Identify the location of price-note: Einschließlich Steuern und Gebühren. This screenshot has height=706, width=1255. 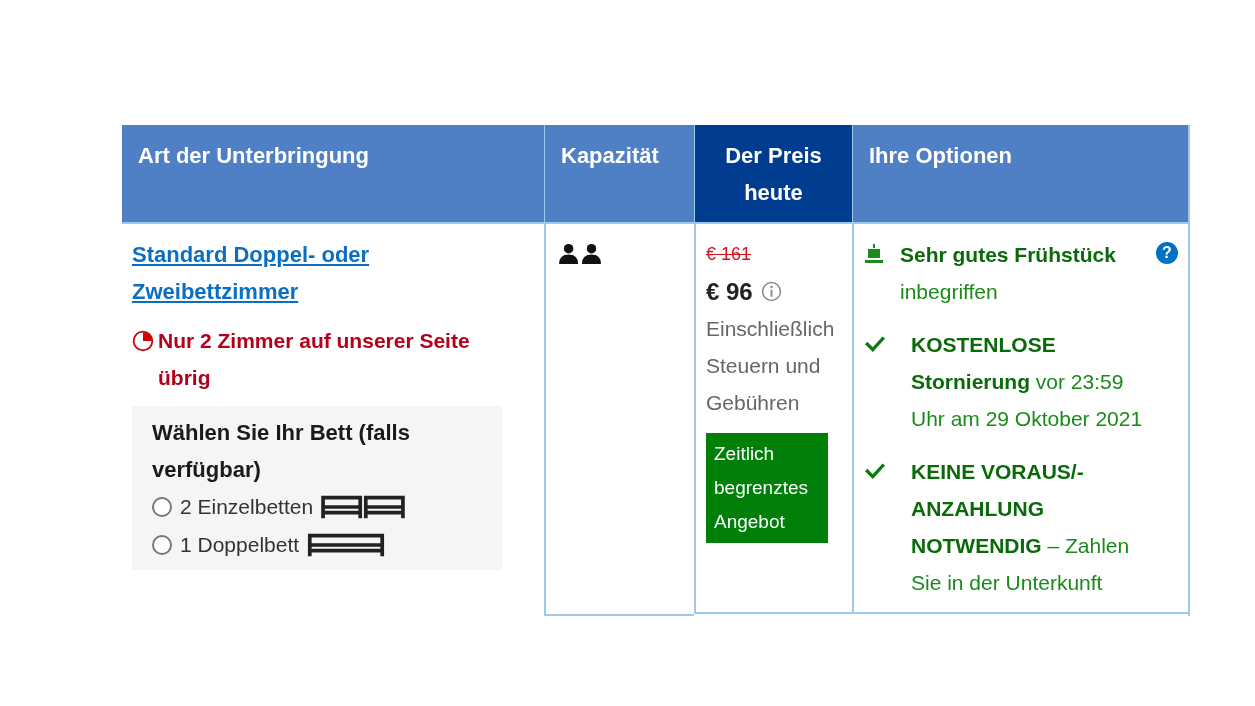
(771, 366).